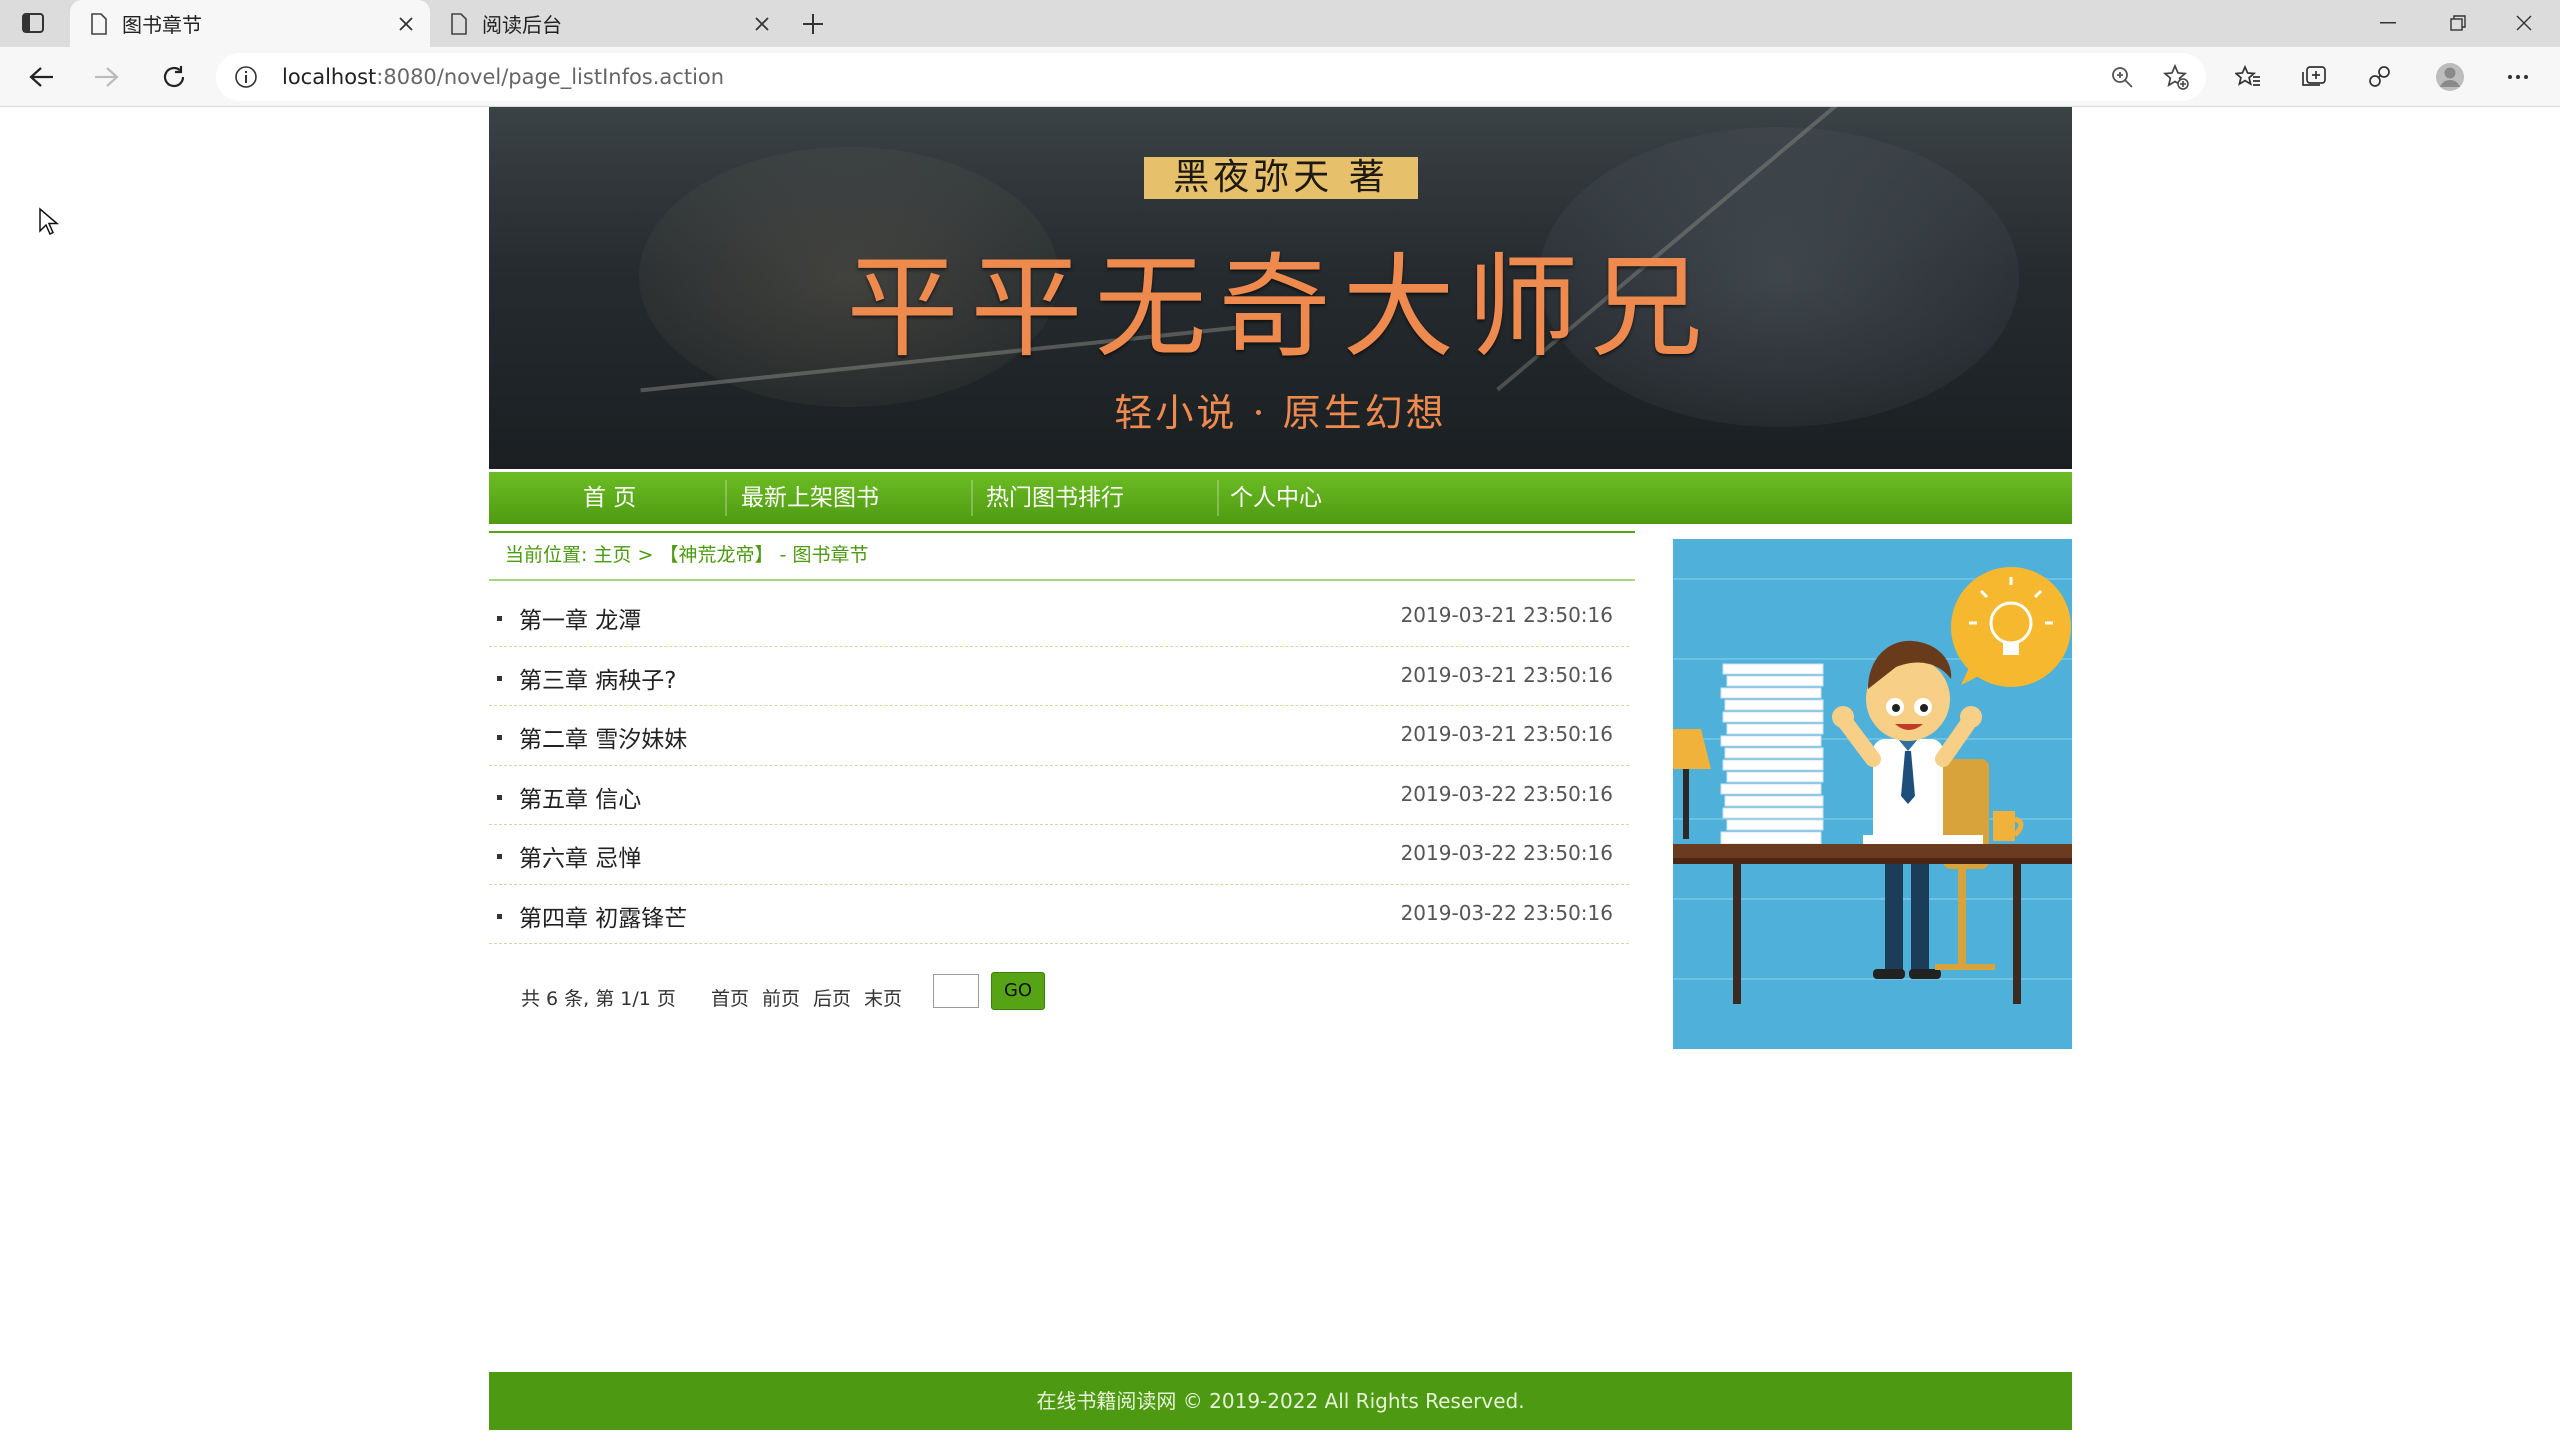  I want to click on favorite-add-icon, so click(2176, 77).